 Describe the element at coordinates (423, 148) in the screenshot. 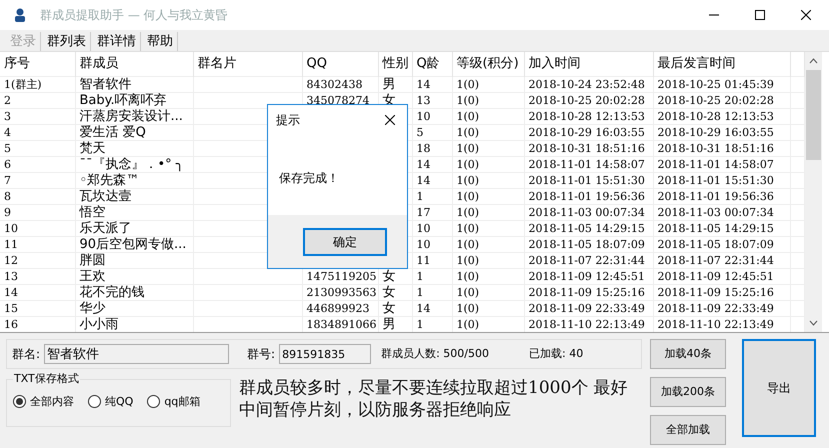

I see `table-cell: 18` at that location.